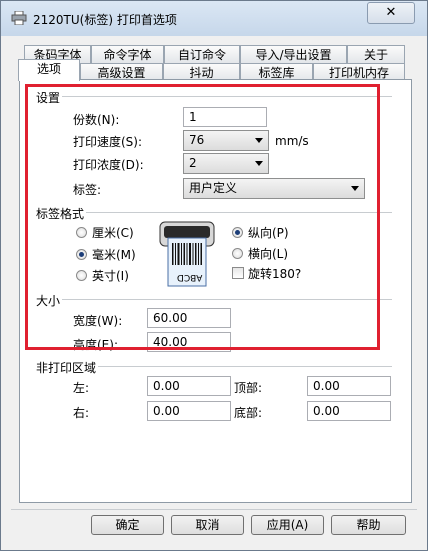 This screenshot has height=551, width=428. What do you see at coordinates (292, 141) in the screenshot?
I see `speed-unit: mm/s` at bounding box center [292, 141].